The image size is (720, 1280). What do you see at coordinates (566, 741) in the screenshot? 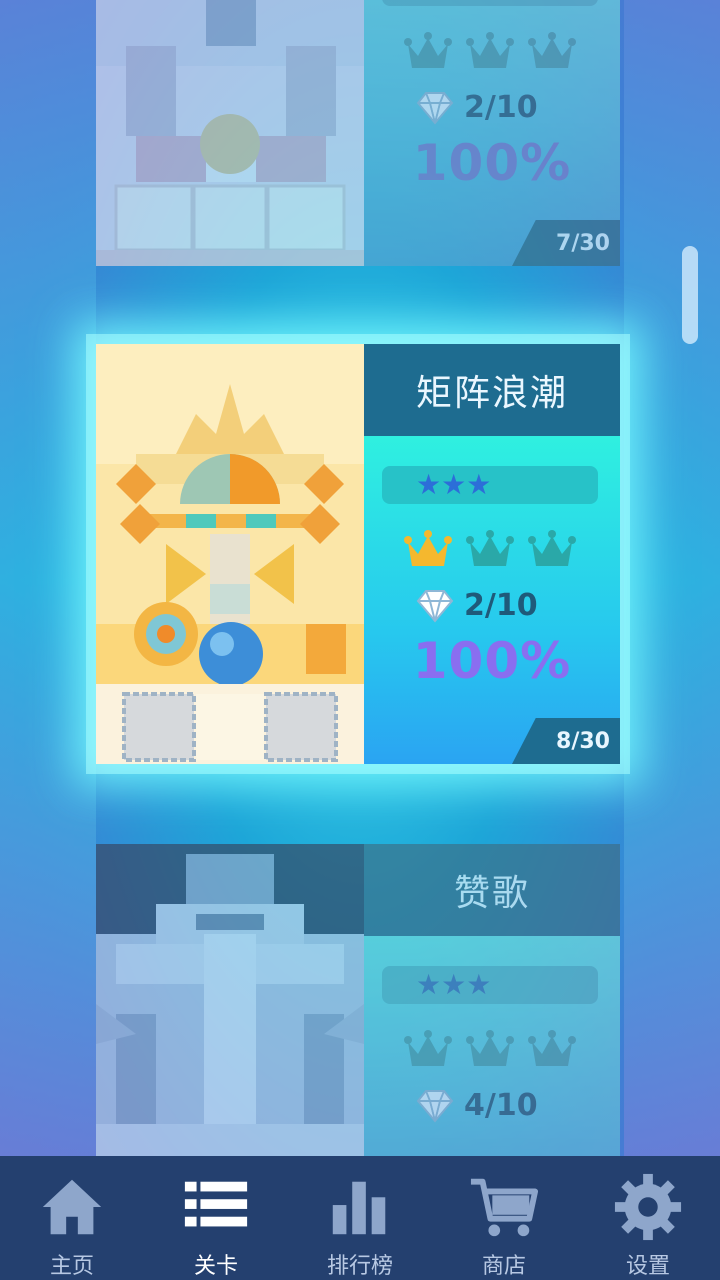
I see `level-number: 8/30` at bounding box center [566, 741].